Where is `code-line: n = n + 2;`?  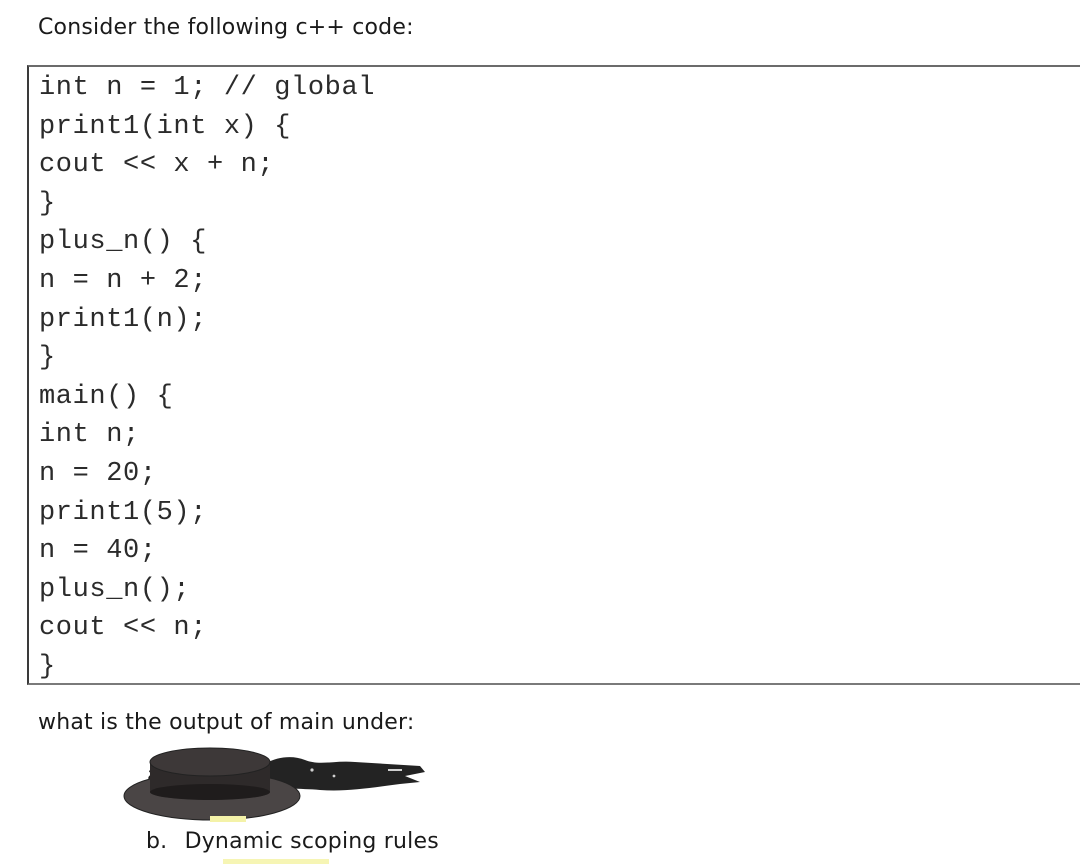
code-line: n = n + 2; is located at coordinates (123, 280).